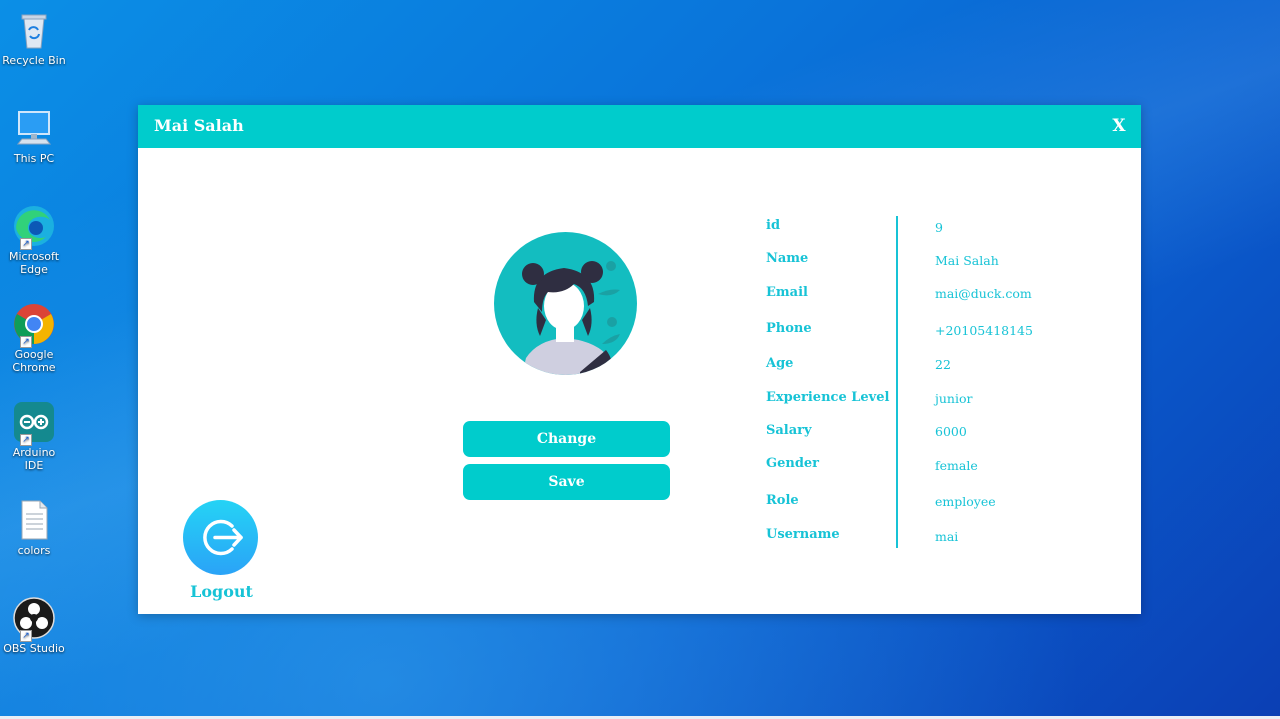 Image resolution: width=1280 pixels, height=719 pixels. Describe the element at coordinates (954, 398) in the screenshot. I see `field-value-experience-level: junior` at that location.